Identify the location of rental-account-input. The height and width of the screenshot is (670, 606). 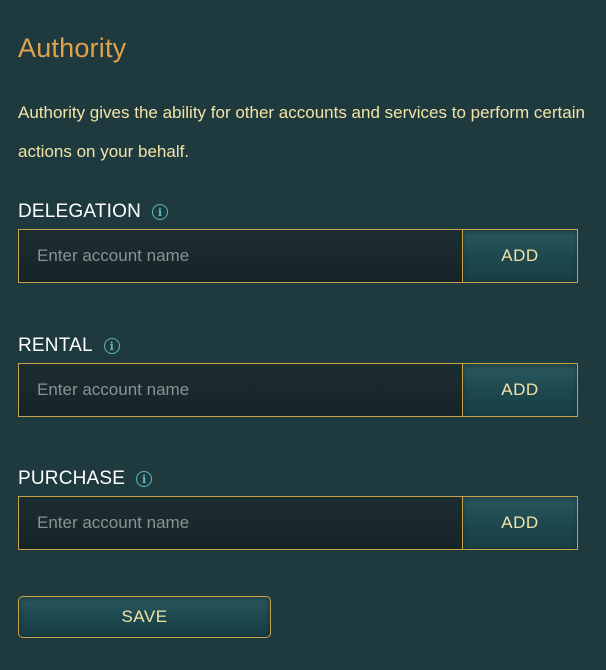
(240, 390).